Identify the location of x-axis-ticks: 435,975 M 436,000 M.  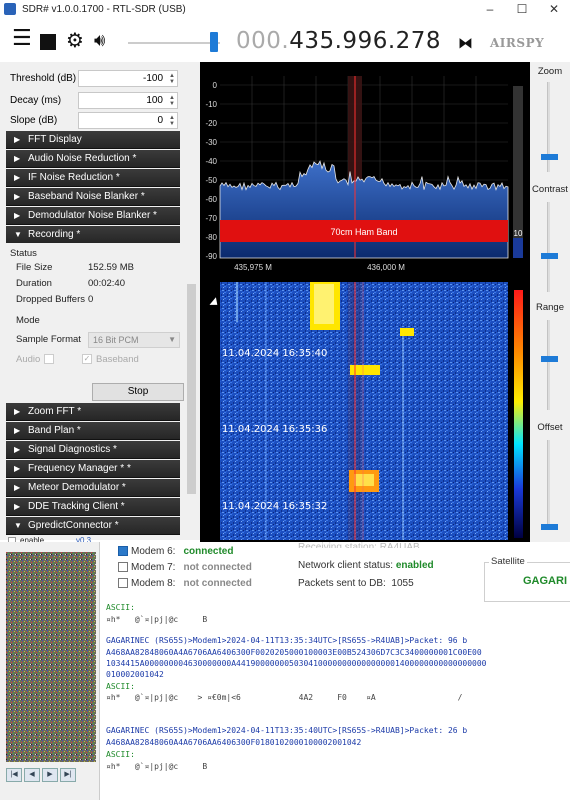
(319, 267).